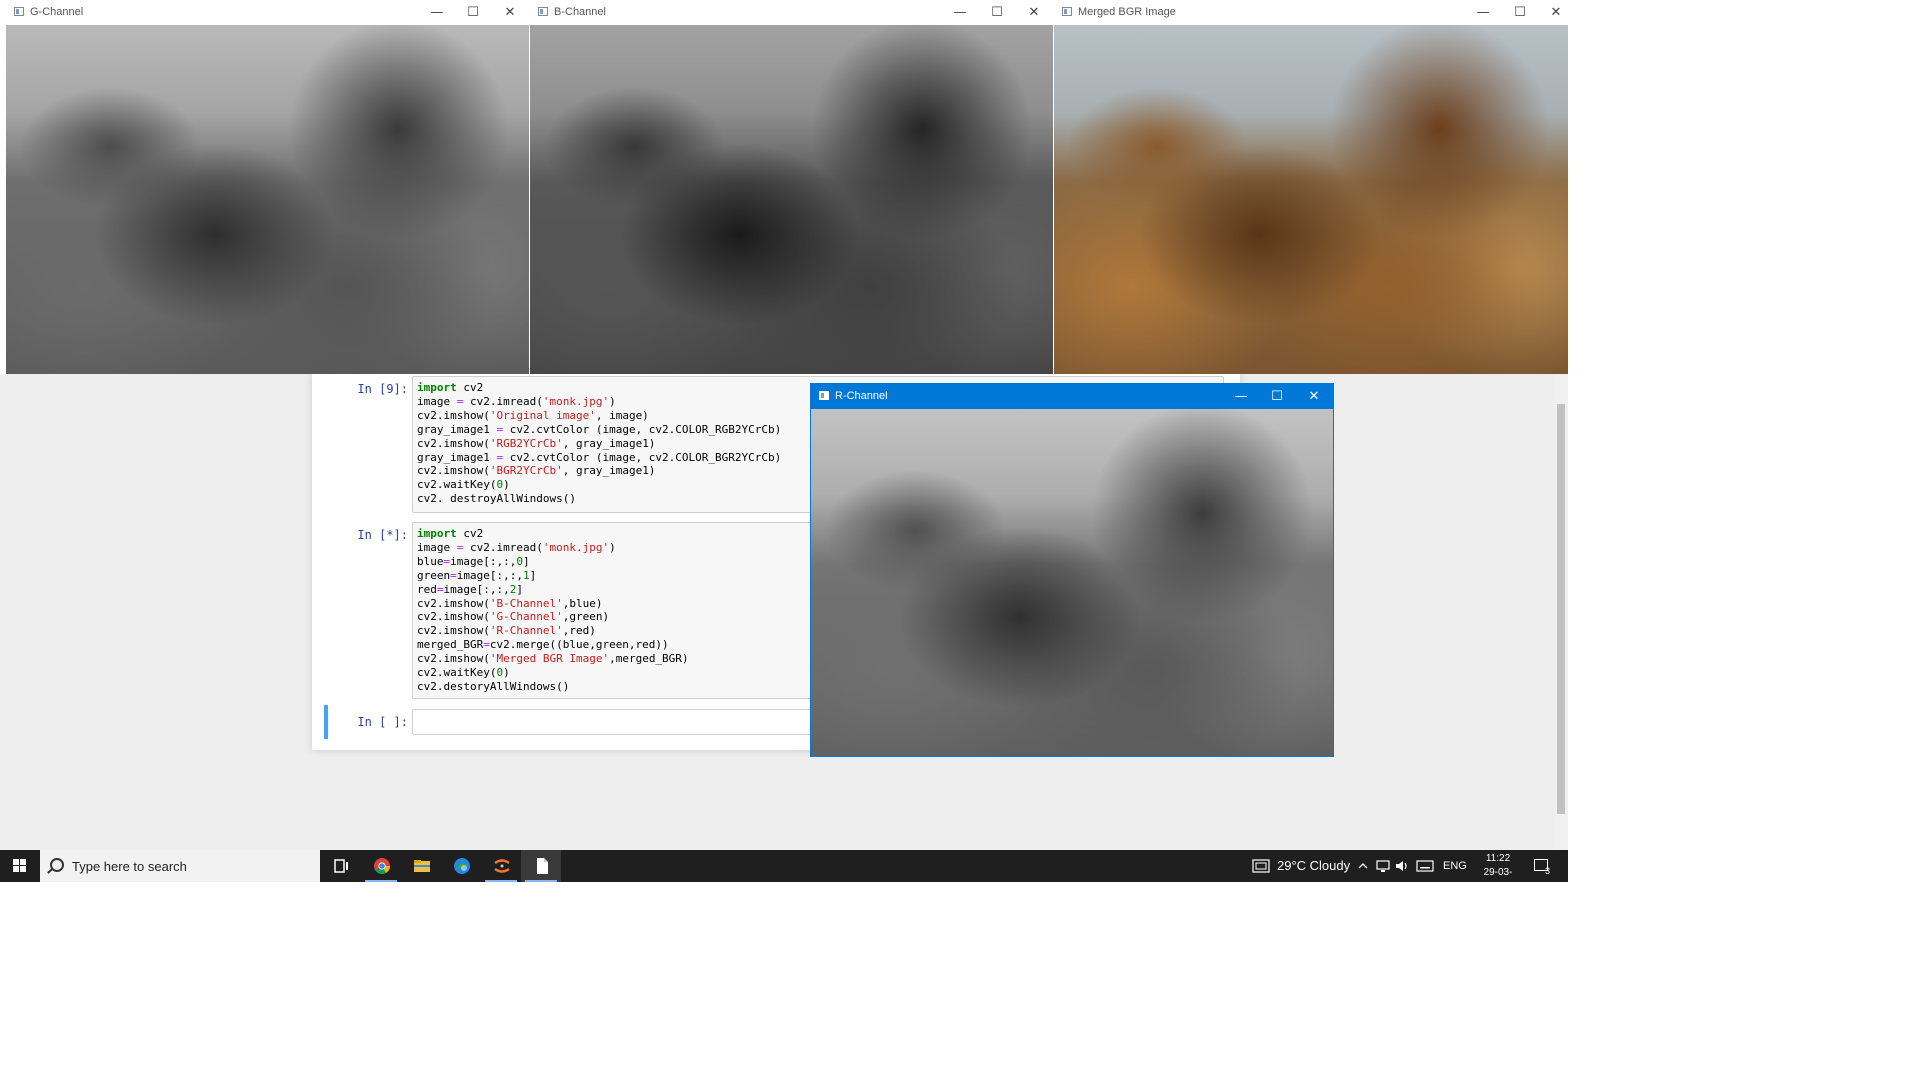  Describe the element at coordinates (1313, 865) in the screenshot. I see `weather-text: 29°C Cloudy` at that location.